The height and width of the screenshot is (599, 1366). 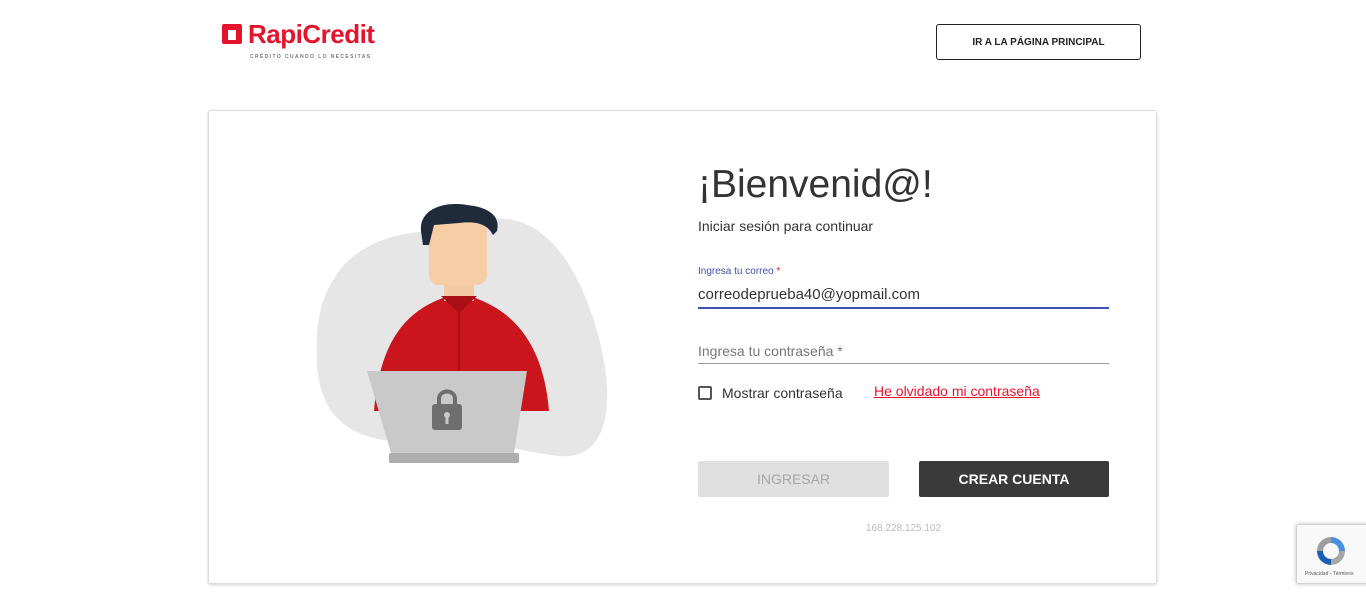 I want to click on home-page-button: IR A LA PÁGINA PRINCIPAL, so click(x=1038, y=42).